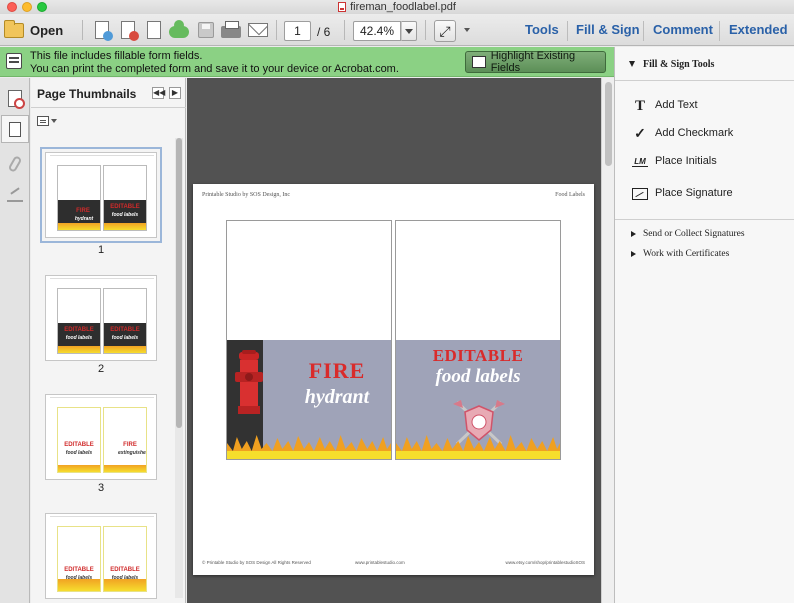 This screenshot has height=603, width=794. What do you see at coordinates (478, 376) in the screenshot?
I see `card-subtitle: food labels` at bounding box center [478, 376].